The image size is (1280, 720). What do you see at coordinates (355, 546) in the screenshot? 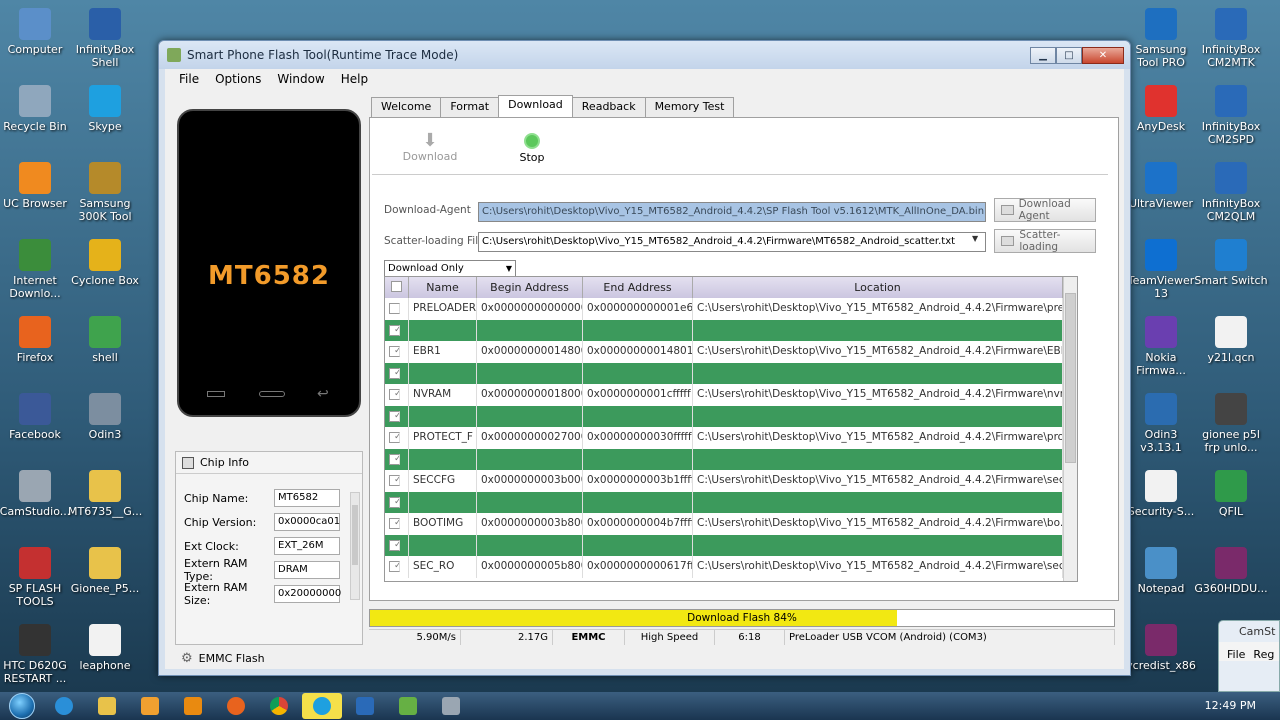
I see `chip-info-scrollbar` at bounding box center [355, 546].